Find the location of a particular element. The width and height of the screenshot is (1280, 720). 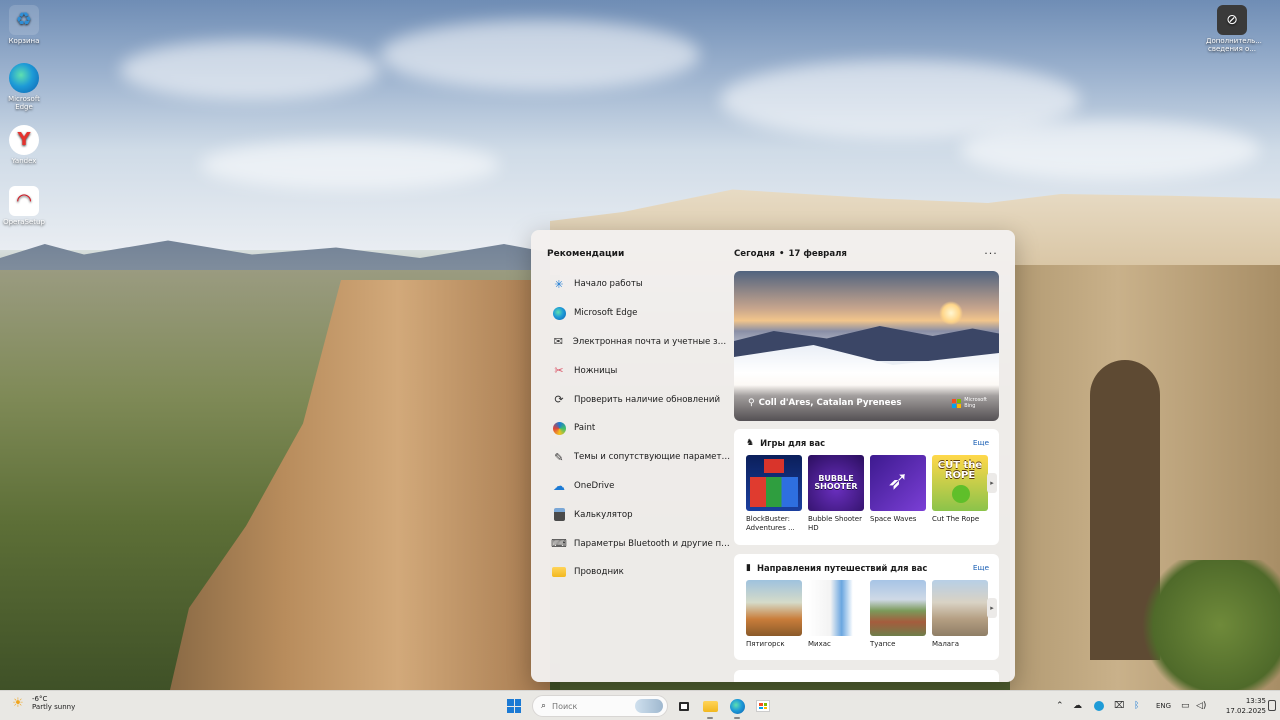

recommendations-title: Рекомендации is located at coordinates (586, 254).